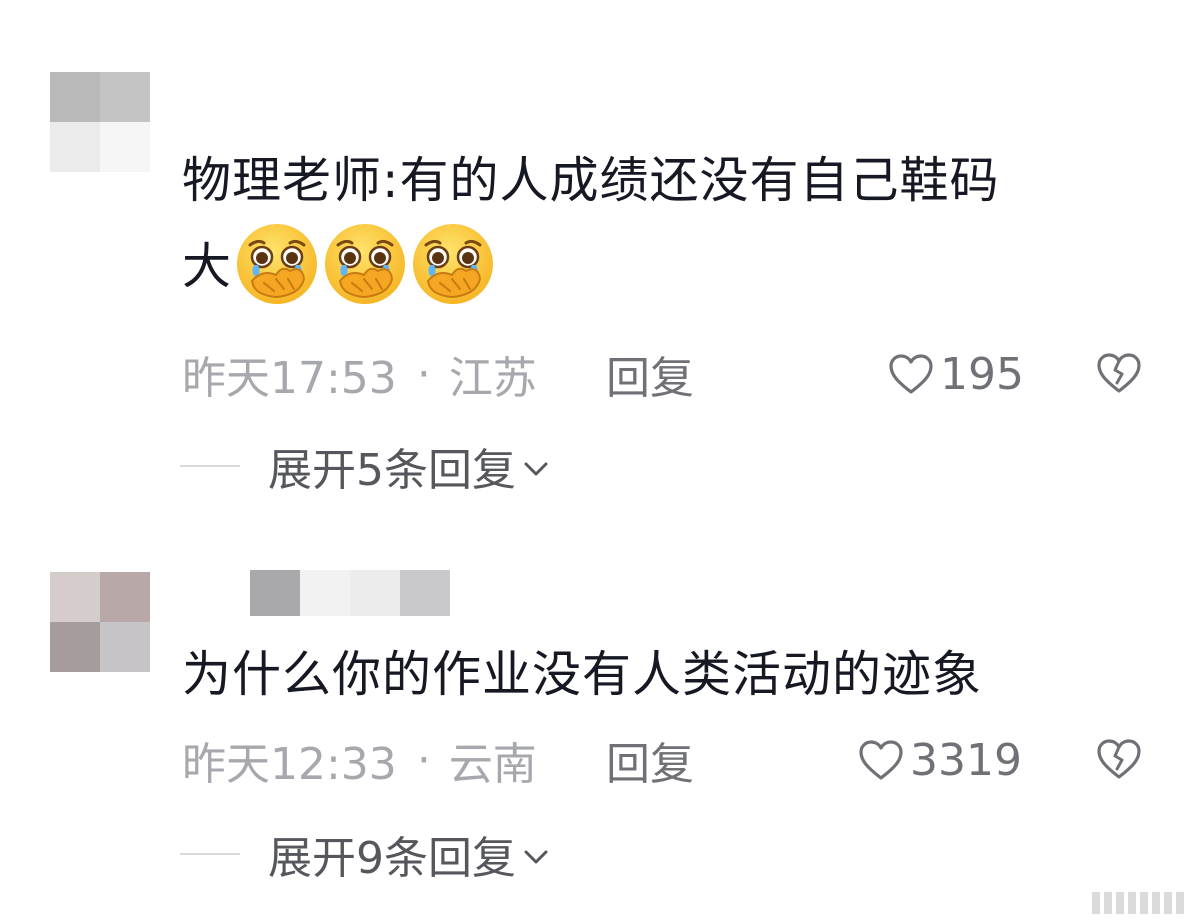  Describe the element at coordinates (207, 266) in the screenshot. I see `comment-text-line2: 大` at that location.